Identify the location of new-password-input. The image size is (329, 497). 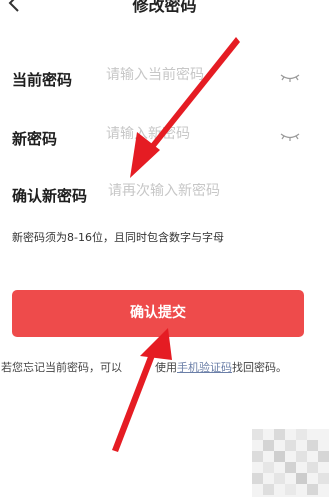
(186, 134).